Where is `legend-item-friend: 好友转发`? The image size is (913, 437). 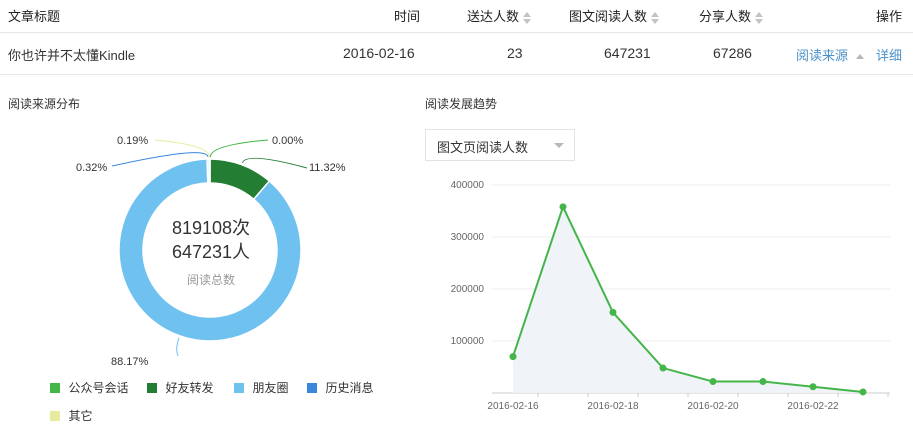 legend-item-friend: 好友转发 is located at coordinates (180, 388).